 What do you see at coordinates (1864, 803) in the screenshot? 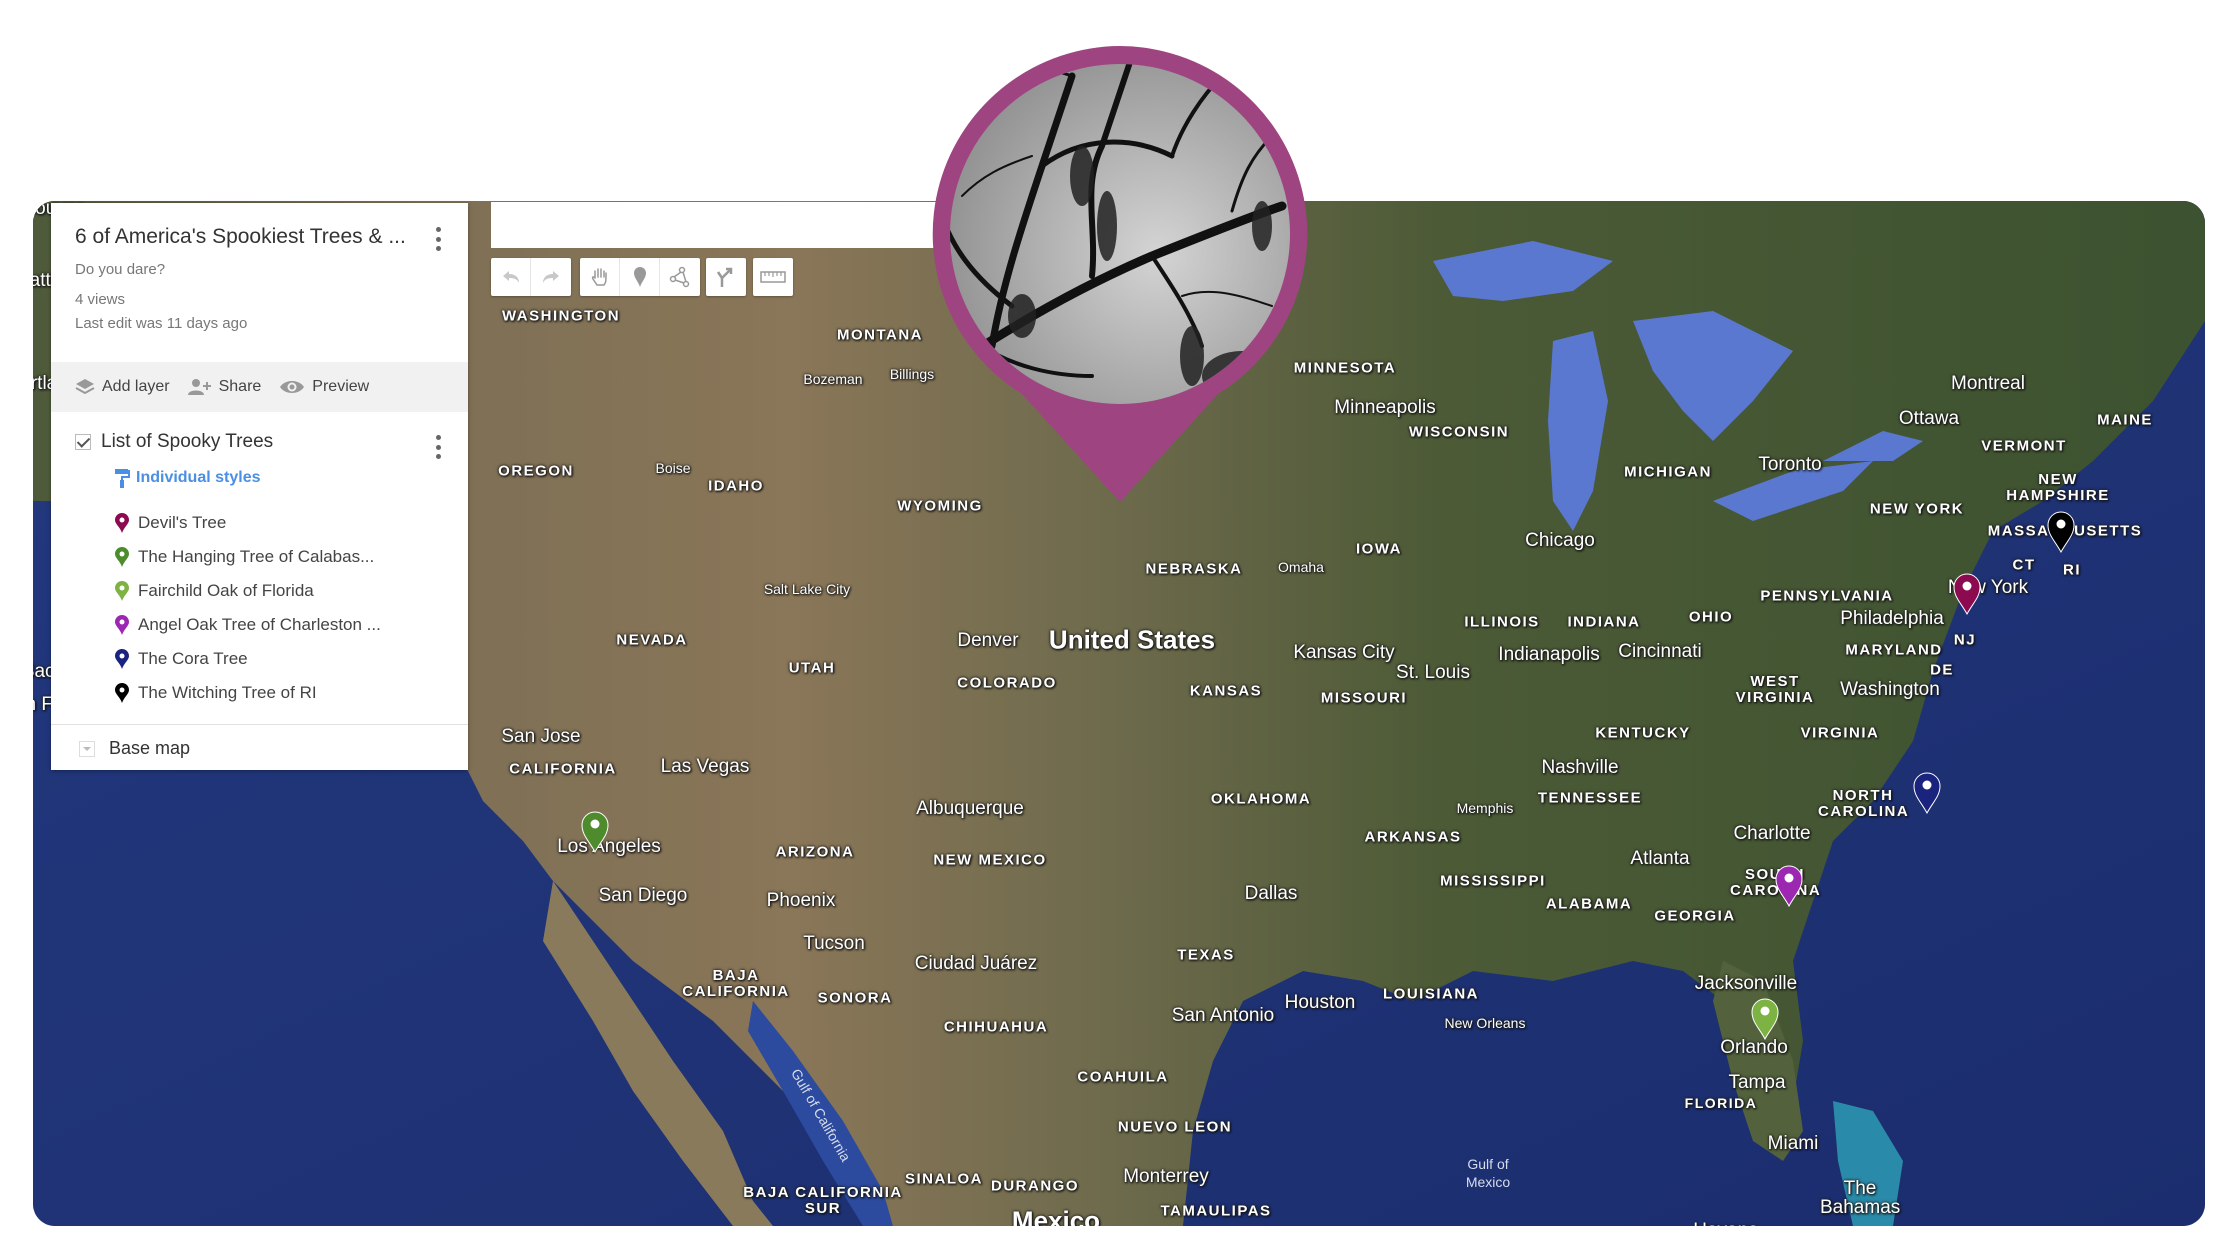
I see `map-label: NORTH CAROLINA` at bounding box center [1864, 803].